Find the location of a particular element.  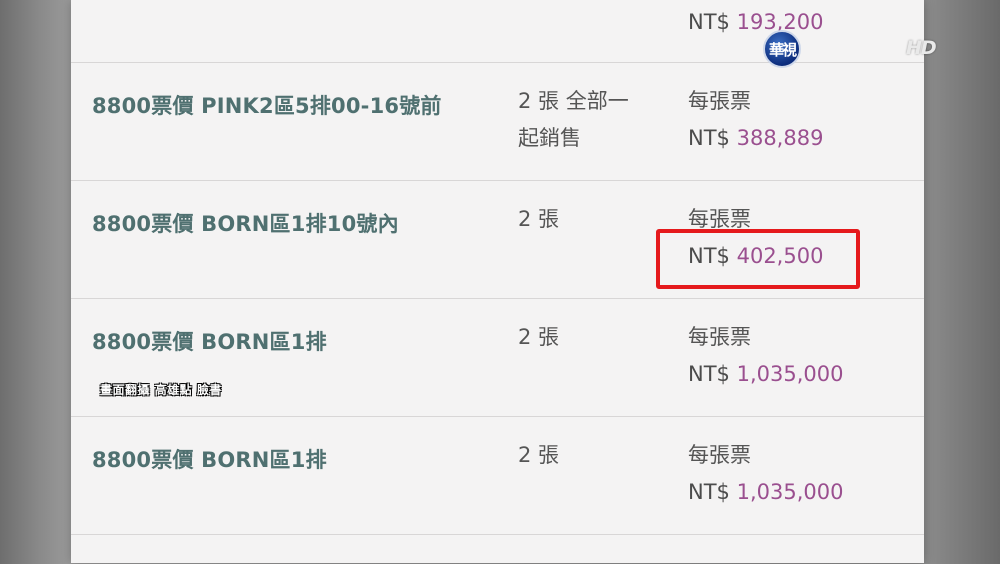

logo-text: 華視 is located at coordinates (782, 49).